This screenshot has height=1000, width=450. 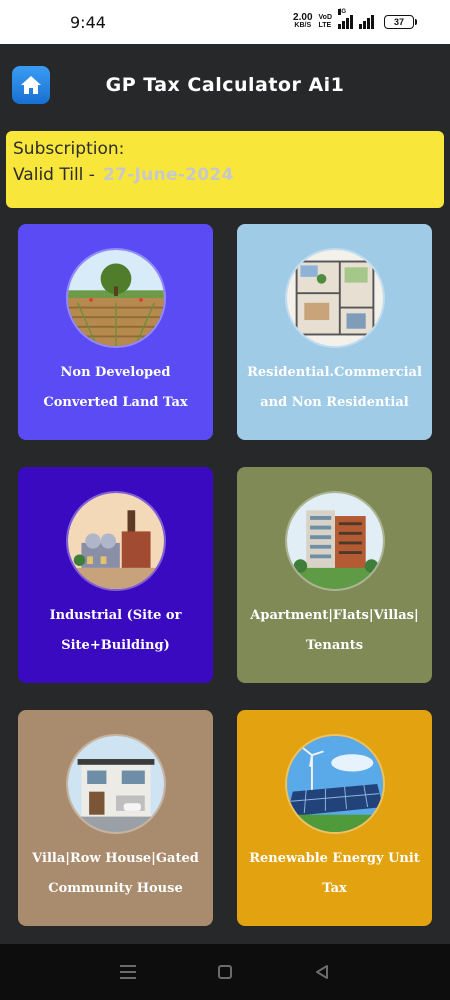 What do you see at coordinates (322, 972) in the screenshot?
I see `back-icon` at bounding box center [322, 972].